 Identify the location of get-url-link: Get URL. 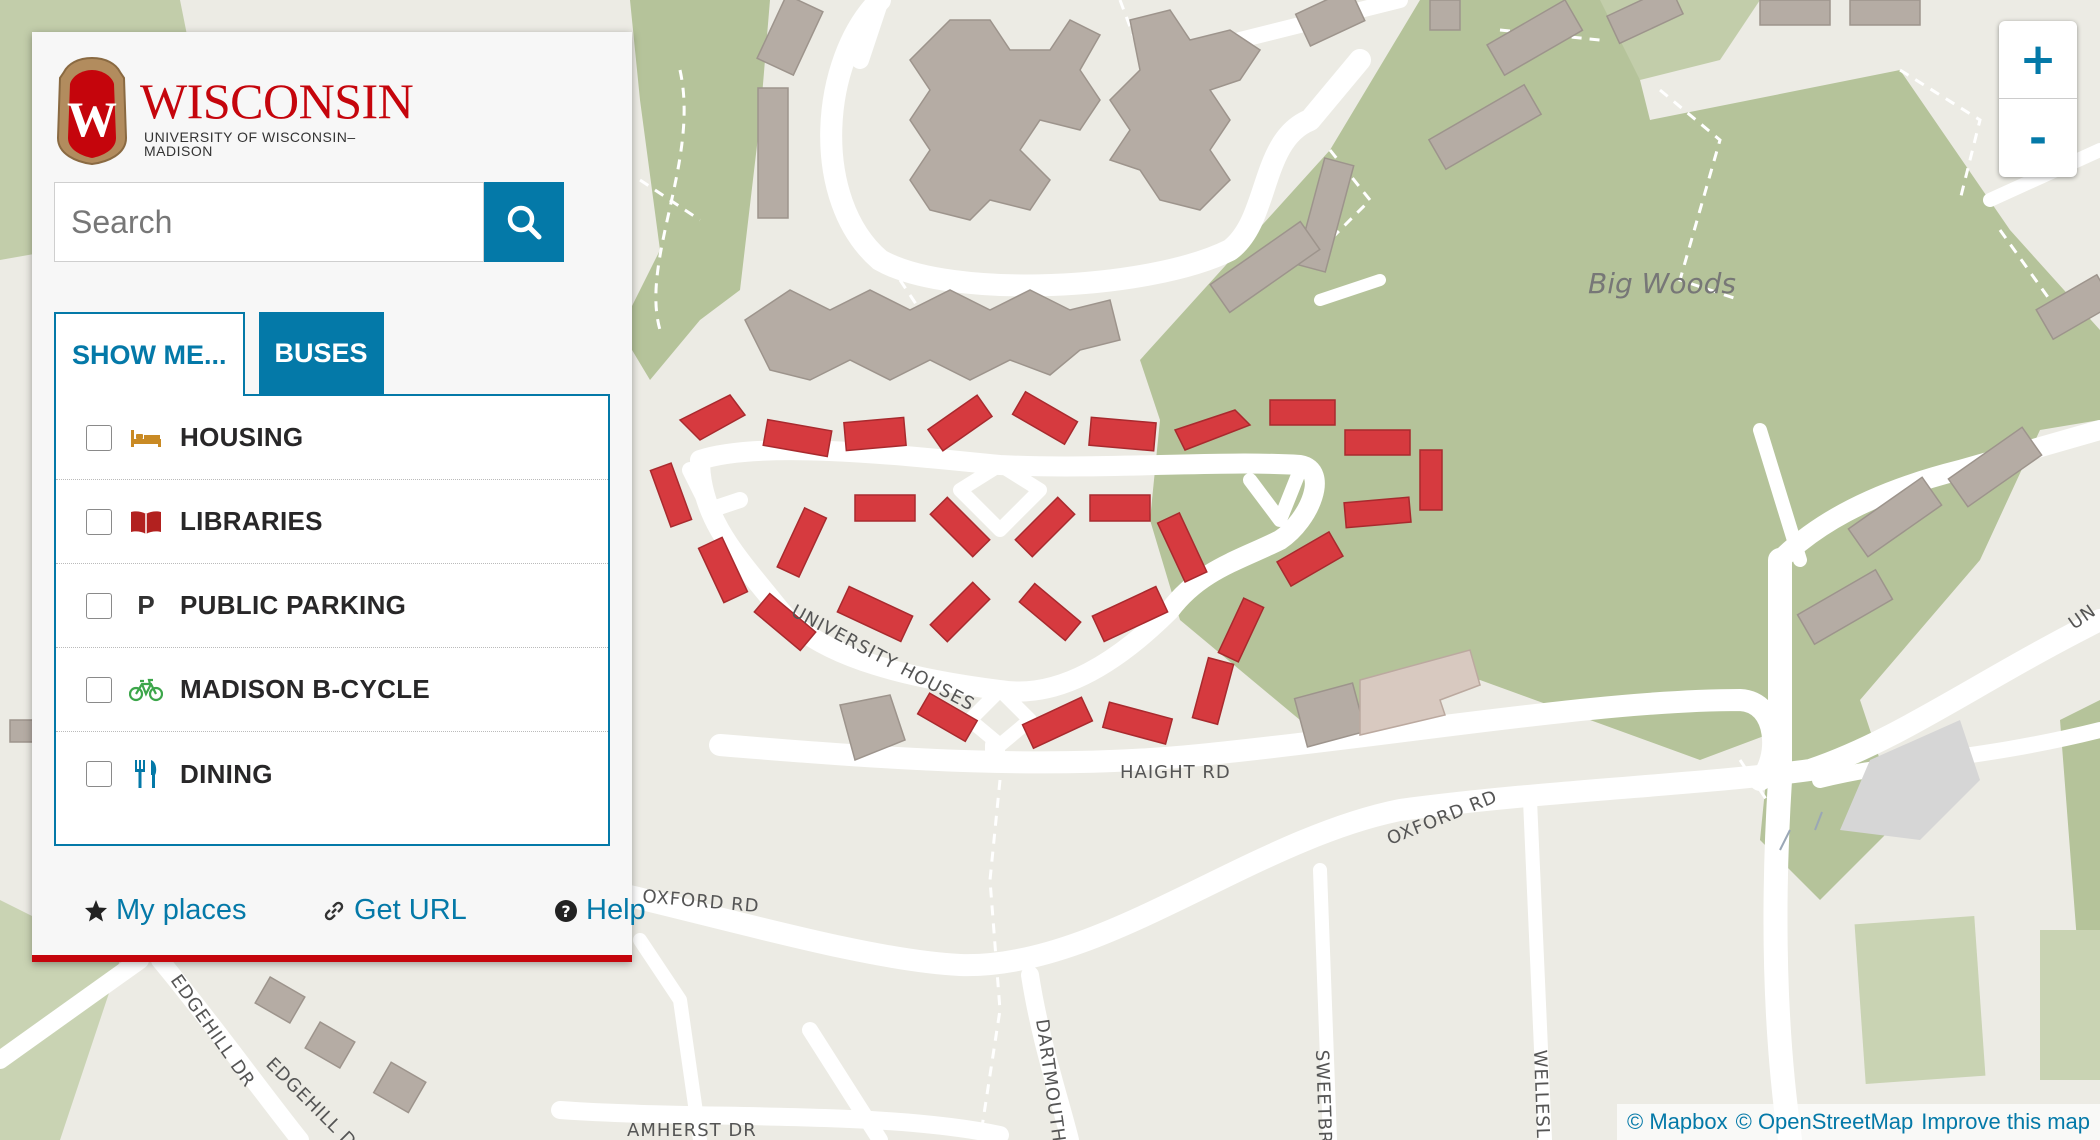
(394, 910).